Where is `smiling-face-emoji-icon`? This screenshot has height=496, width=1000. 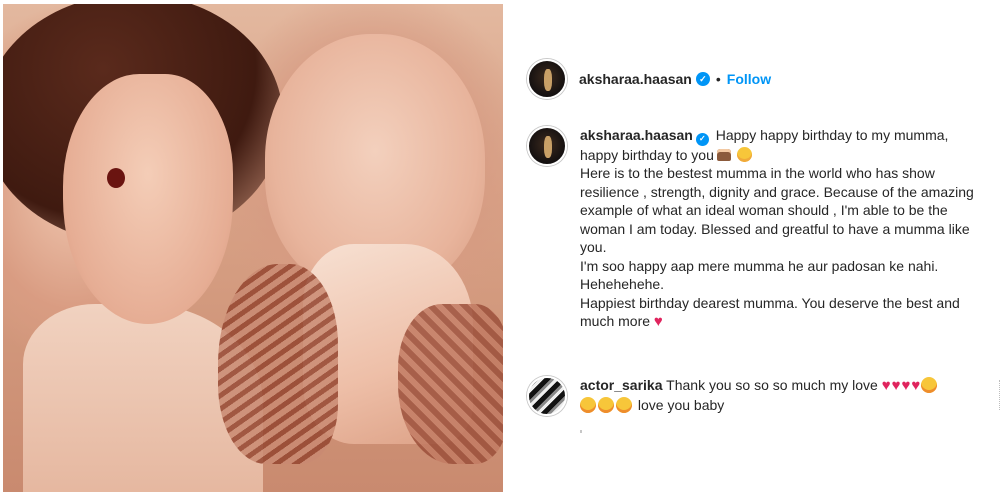
smiling-face-emoji-icon is located at coordinates (744, 154).